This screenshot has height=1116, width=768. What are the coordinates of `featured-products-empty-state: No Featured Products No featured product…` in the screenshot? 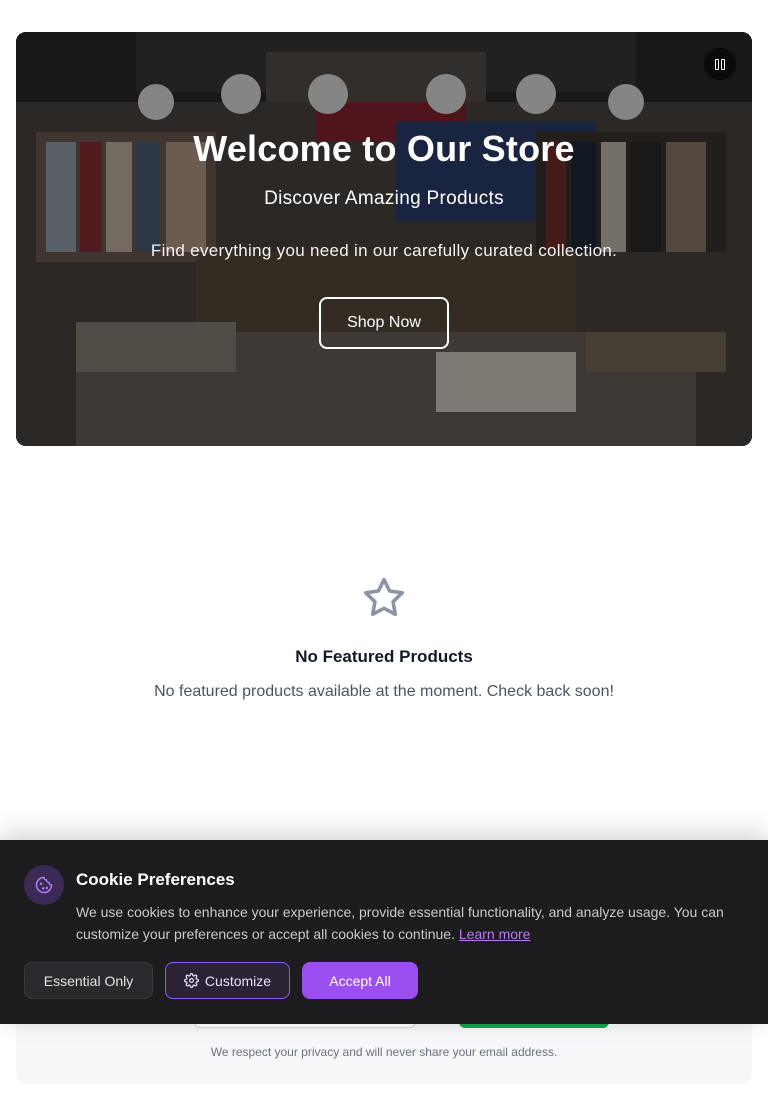 It's located at (384, 637).